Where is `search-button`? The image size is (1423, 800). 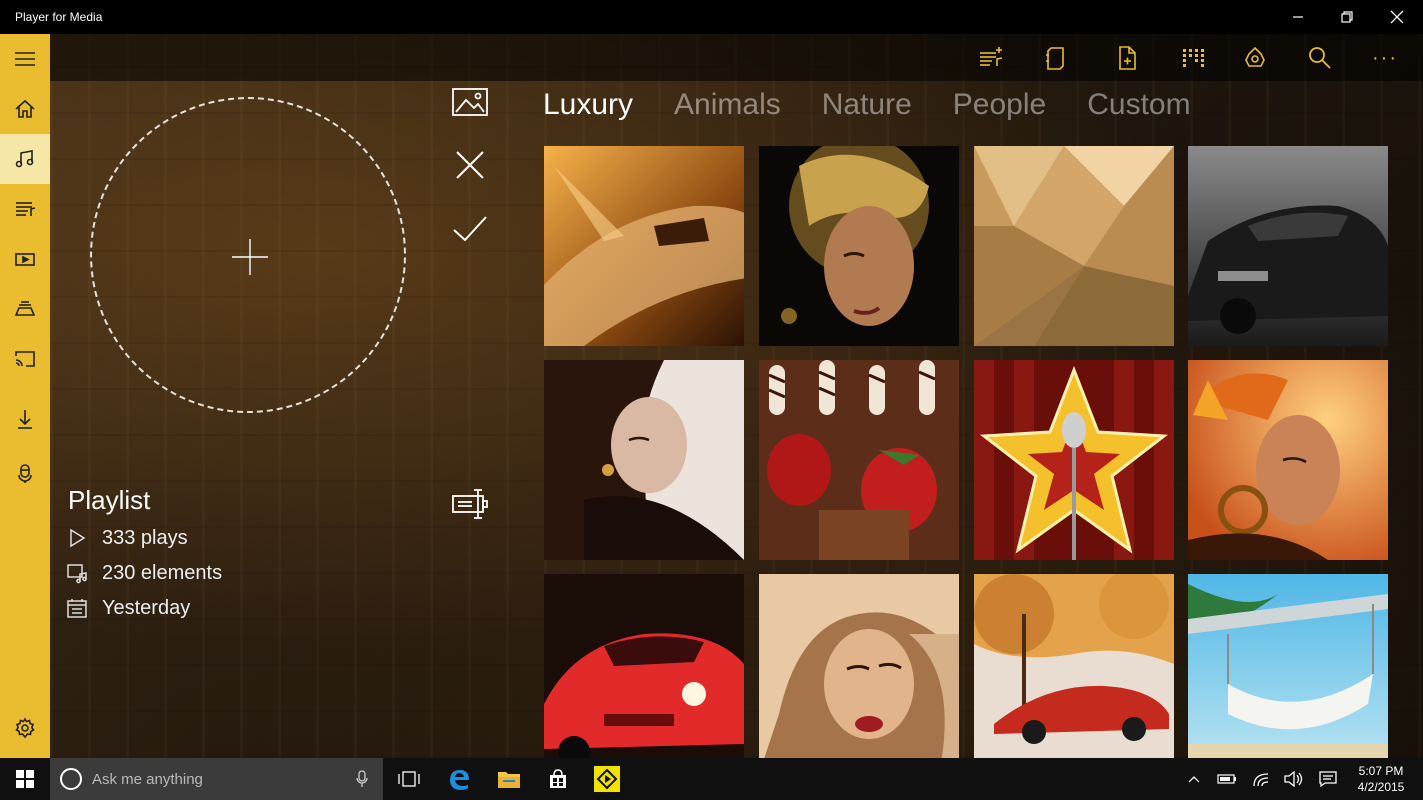
search-button is located at coordinates (1320, 58).